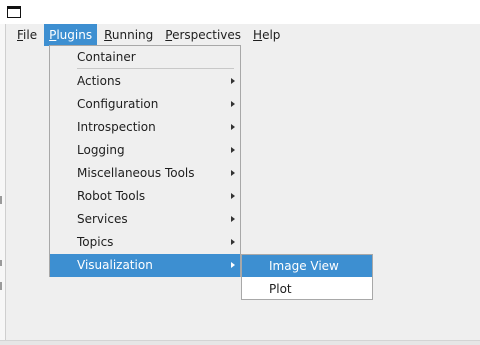 Image resolution: width=480 pixels, height=345 pixels. I want to click on menu-item-label: Introspection, so click(116, 127).